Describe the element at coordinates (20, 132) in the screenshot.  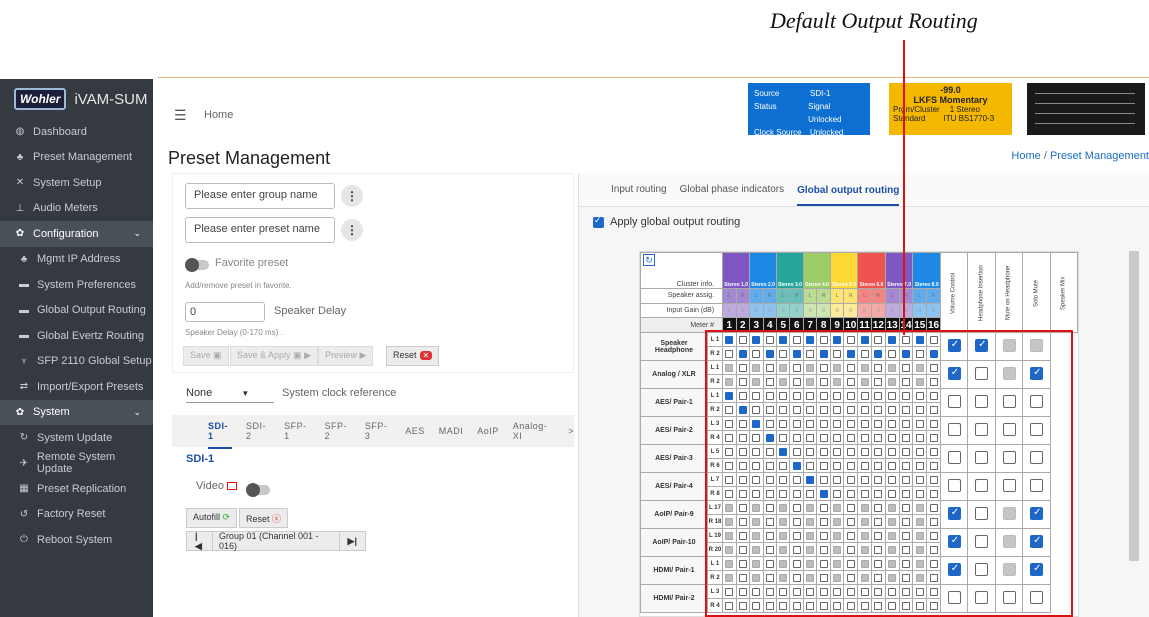
I see `dashboard-icon: ◍` at that location.